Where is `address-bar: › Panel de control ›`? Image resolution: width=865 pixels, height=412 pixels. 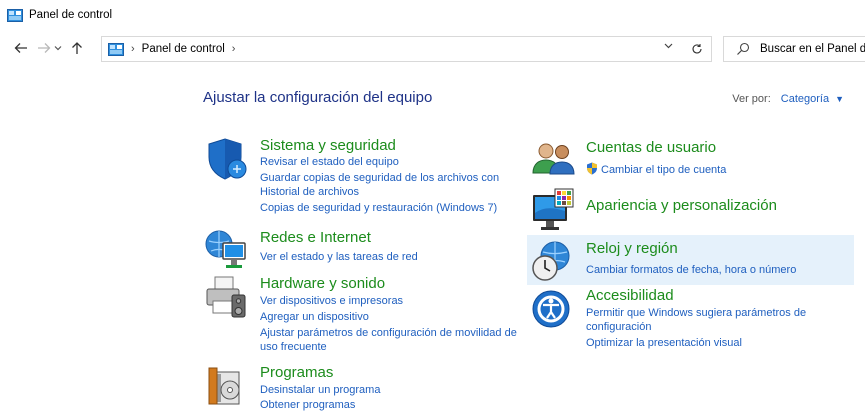 address-bar: › Panel de control › is located at coordinates (406, 49).